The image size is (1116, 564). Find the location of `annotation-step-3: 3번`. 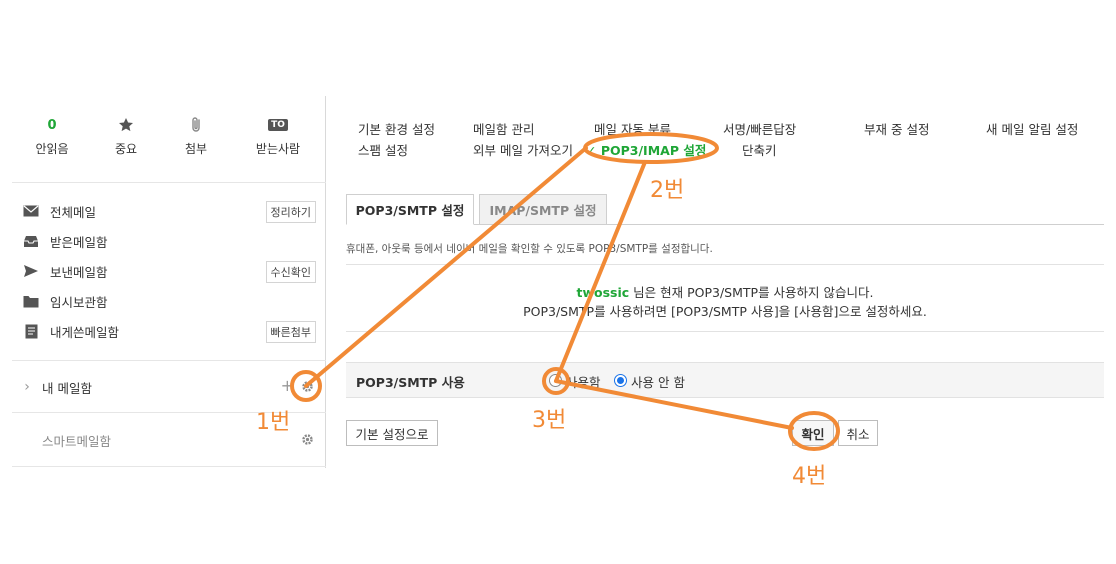

annotation-step-3: 3번 is located at coordinates (549, 420).